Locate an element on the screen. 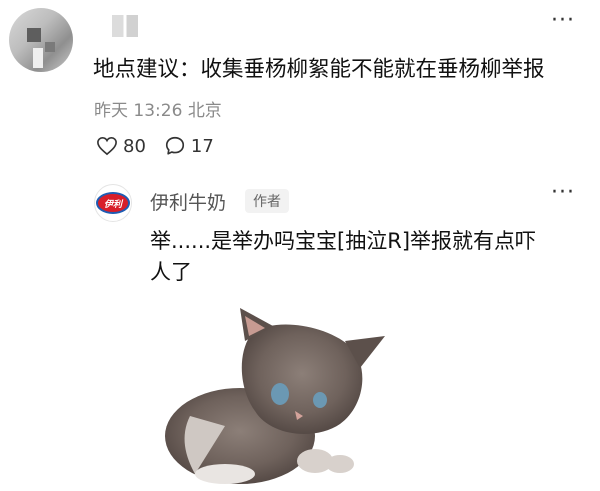  author-badge: 作者 is located at coordinates (267, 201).